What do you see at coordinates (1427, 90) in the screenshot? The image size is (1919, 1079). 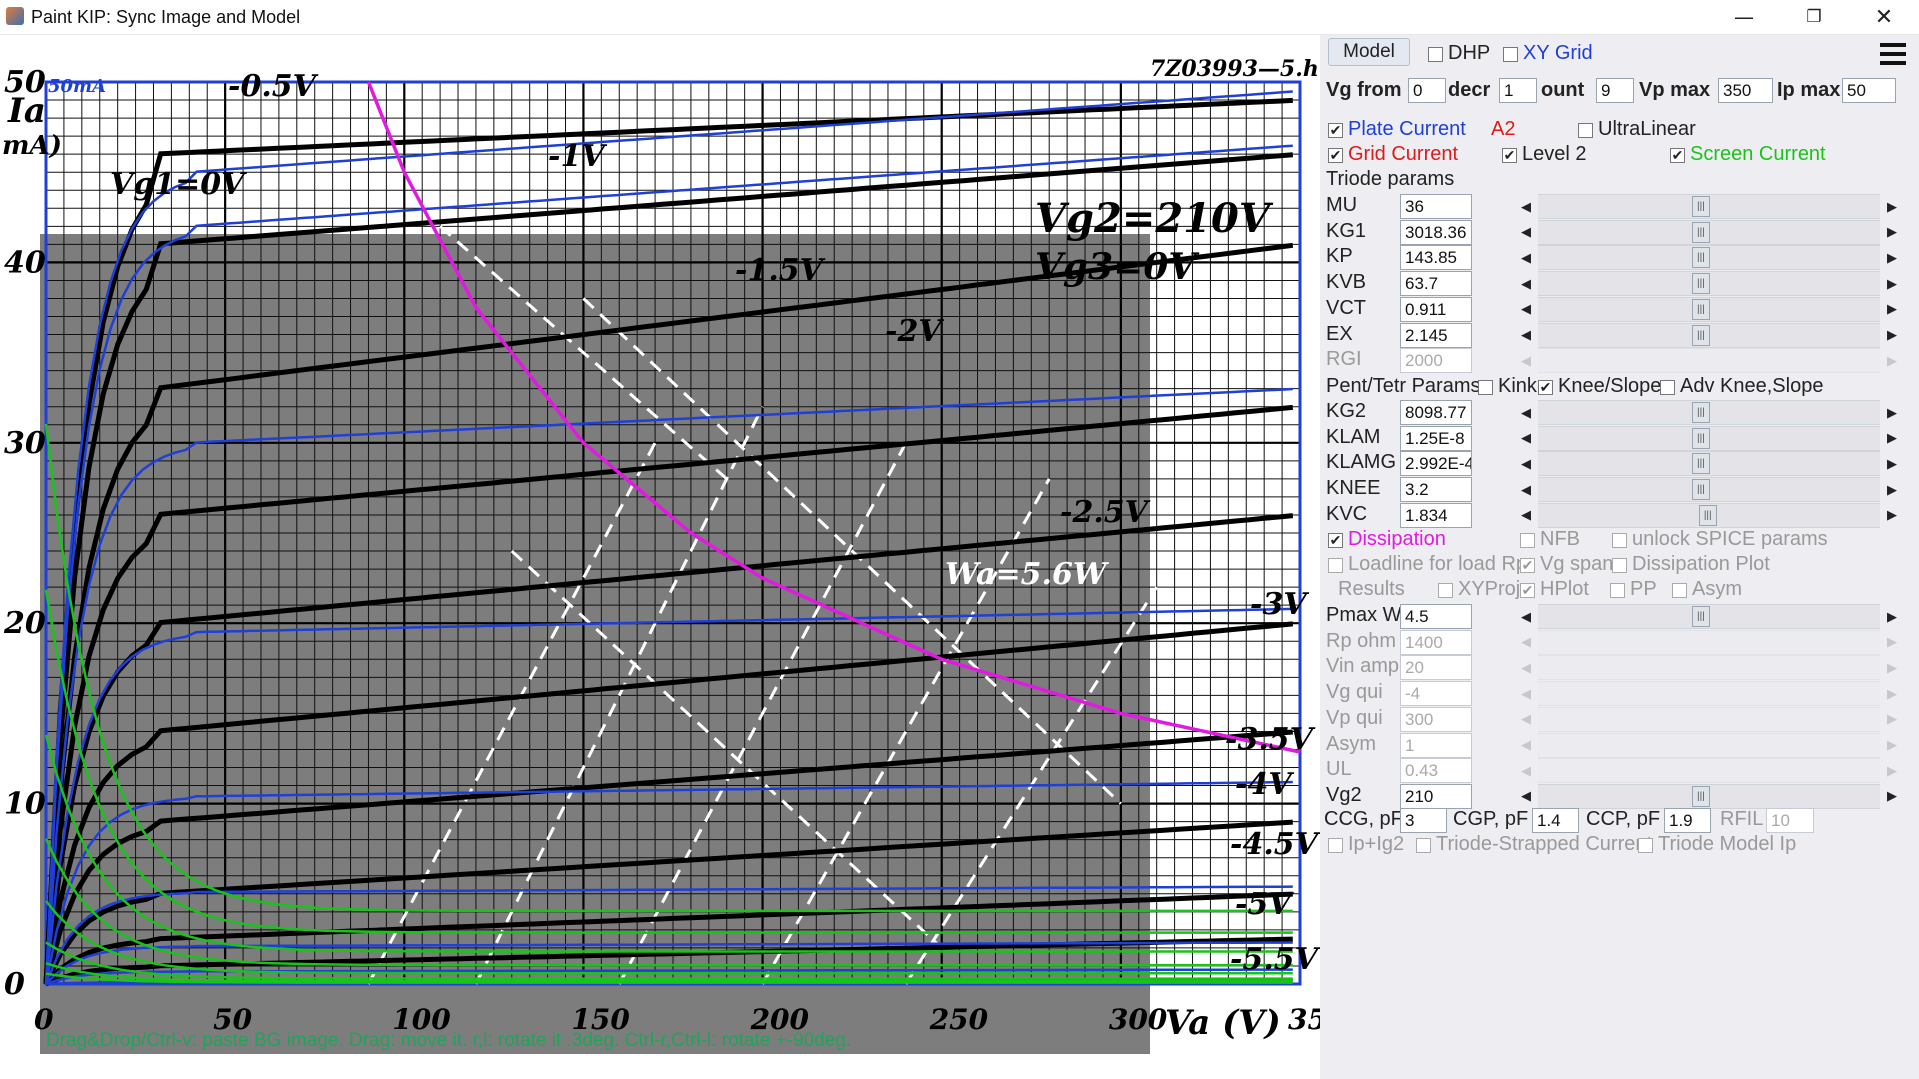 I see `vg-from-field: 0` at bounding box center [1427, 90].